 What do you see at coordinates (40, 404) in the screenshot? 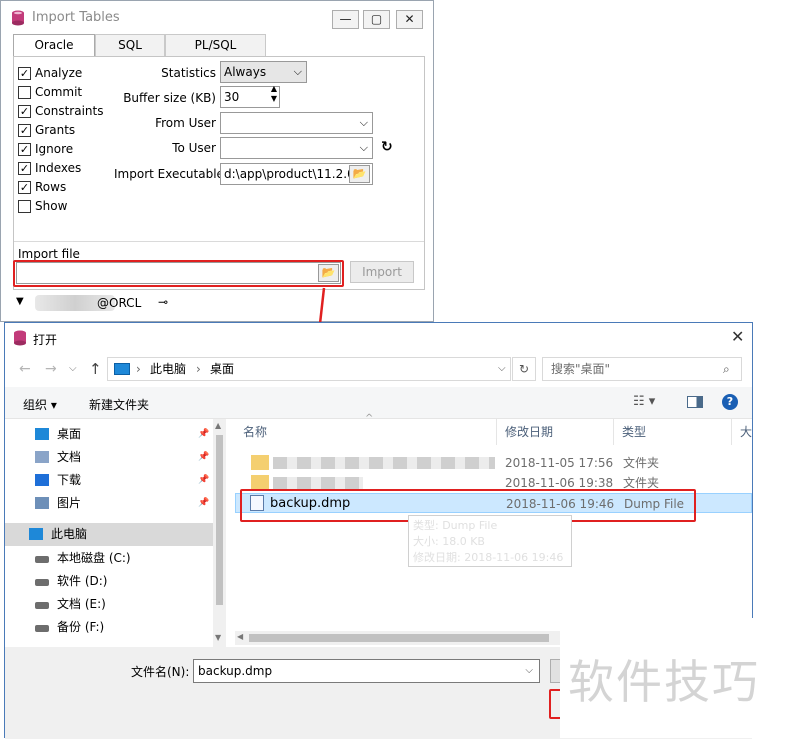
I see `organize-button: 组织 ▾` at bounding box center [40, 404].